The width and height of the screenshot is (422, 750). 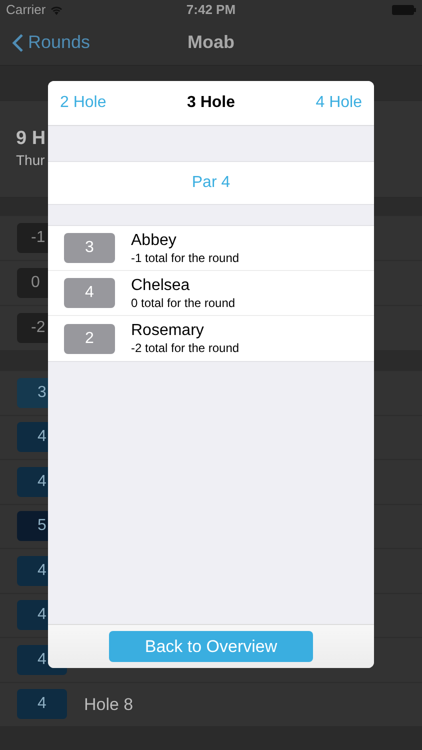 I want to click on nav-title: Moab, so click(x=211, y=42).